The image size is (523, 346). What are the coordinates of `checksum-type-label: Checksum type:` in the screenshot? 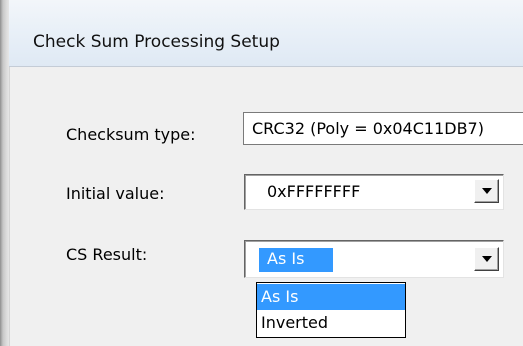 It's located at (131, 134).